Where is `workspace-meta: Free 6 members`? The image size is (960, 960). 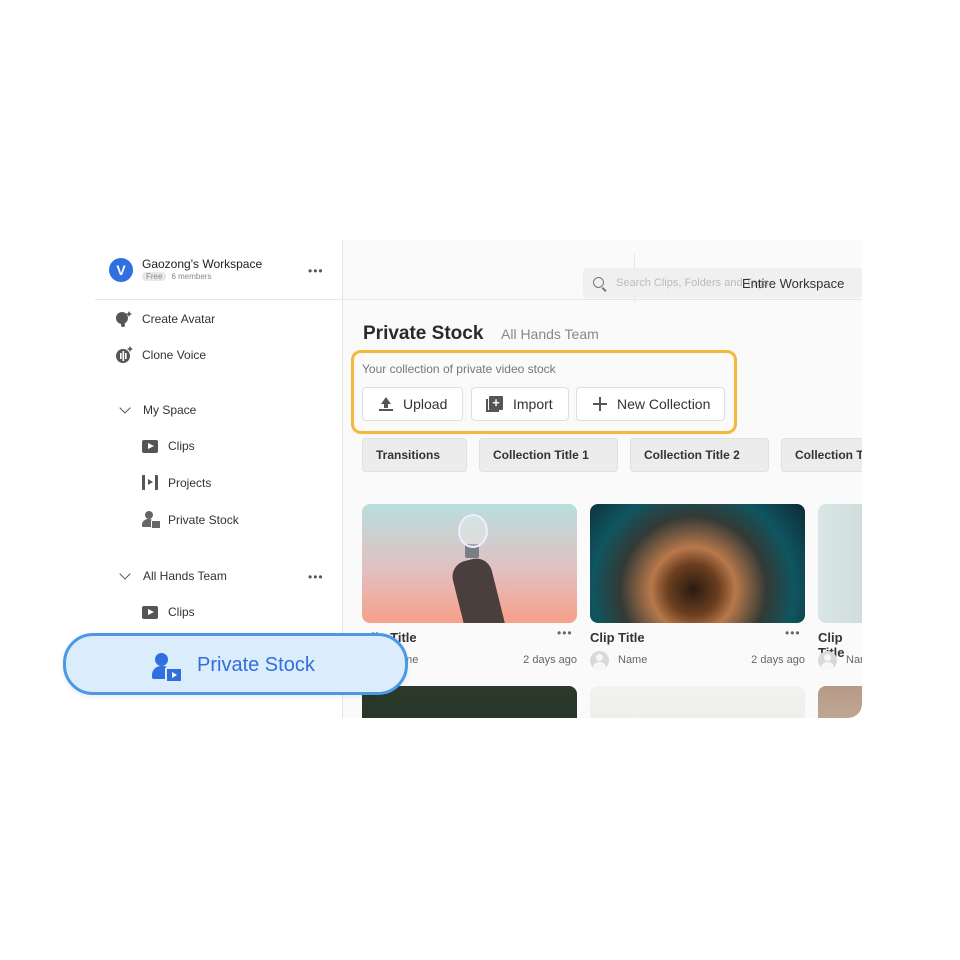
workspace-meta: Free 6 members is located at coordinates (176, 276).